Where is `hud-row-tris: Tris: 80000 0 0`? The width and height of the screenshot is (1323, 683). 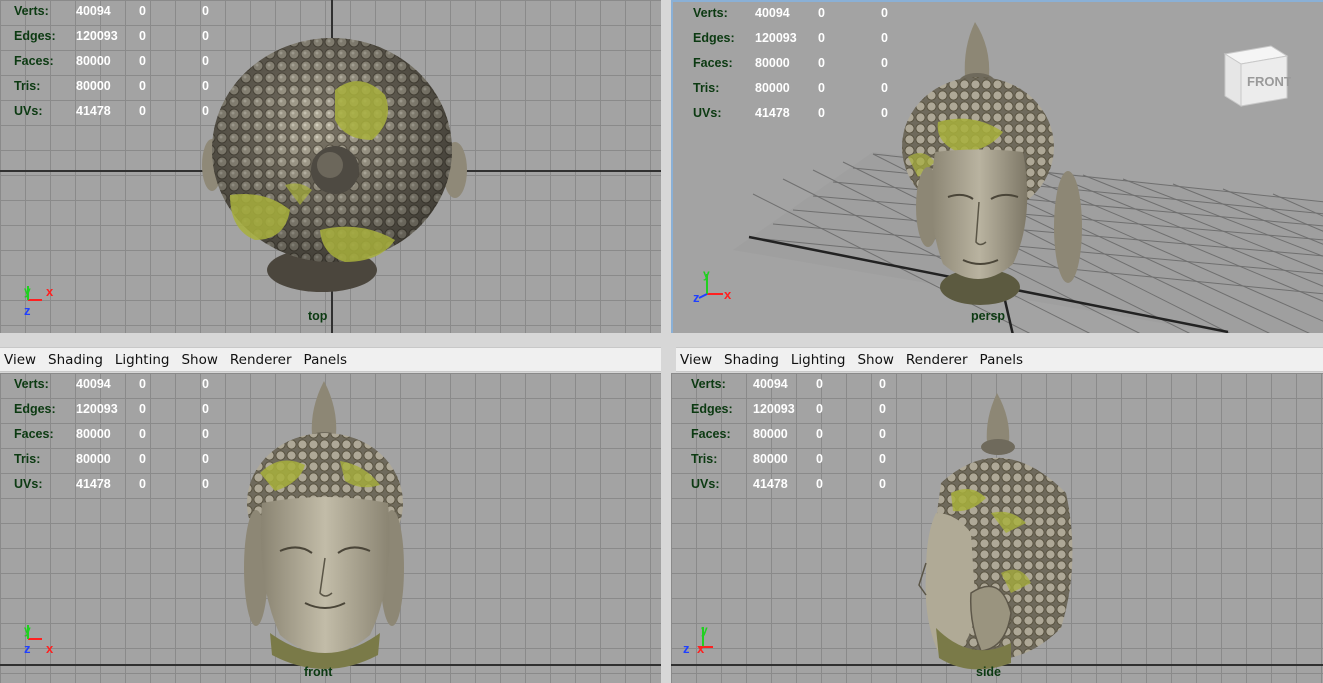 hud-row-tris: Tris: 80000 0 0 is located at coordinates (805, 464).